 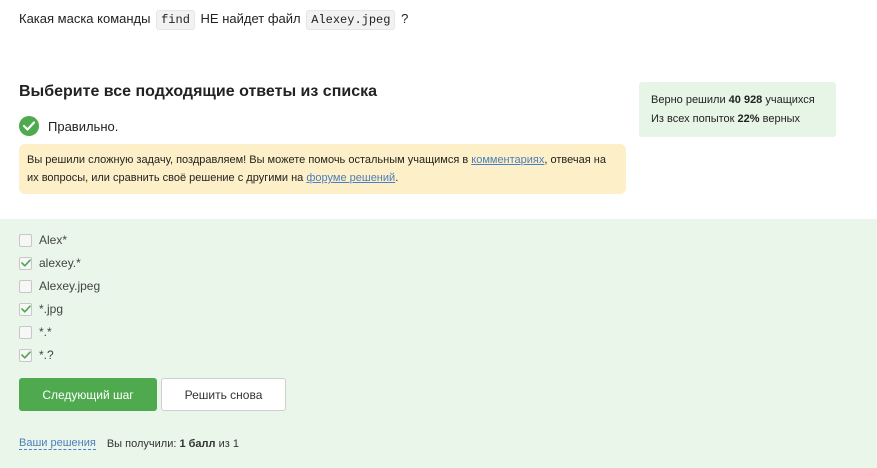 What do you see at coordinates (70, 286) in the screenshot?
I see `option-label: Alexey.jpeg` at bounding box center [70, 286].